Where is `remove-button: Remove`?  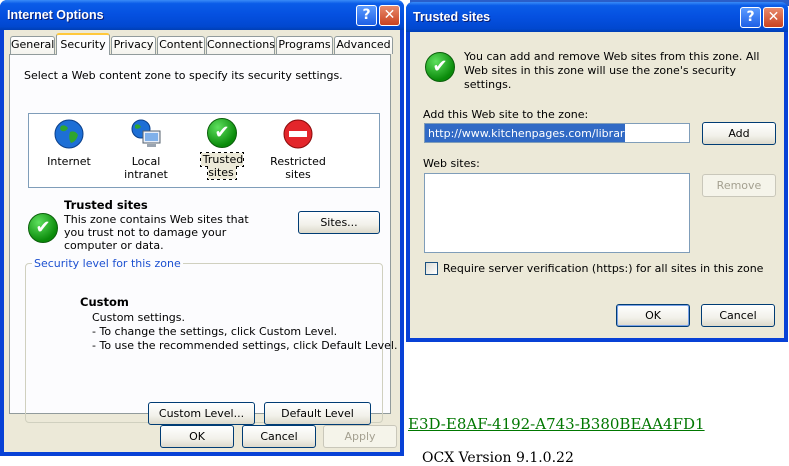 remove-button: Remove is located at coordinates (739, 185).